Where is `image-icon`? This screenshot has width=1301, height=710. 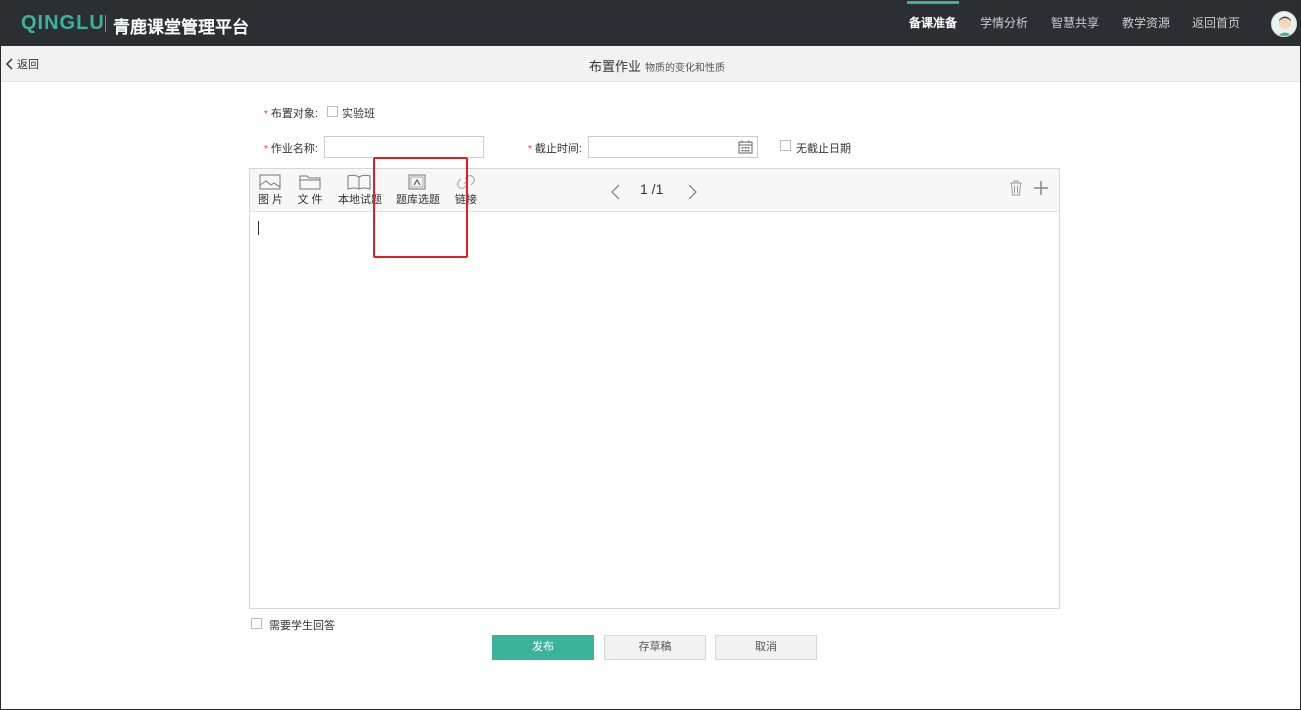
image-icon is located at coordinates (270, 182).